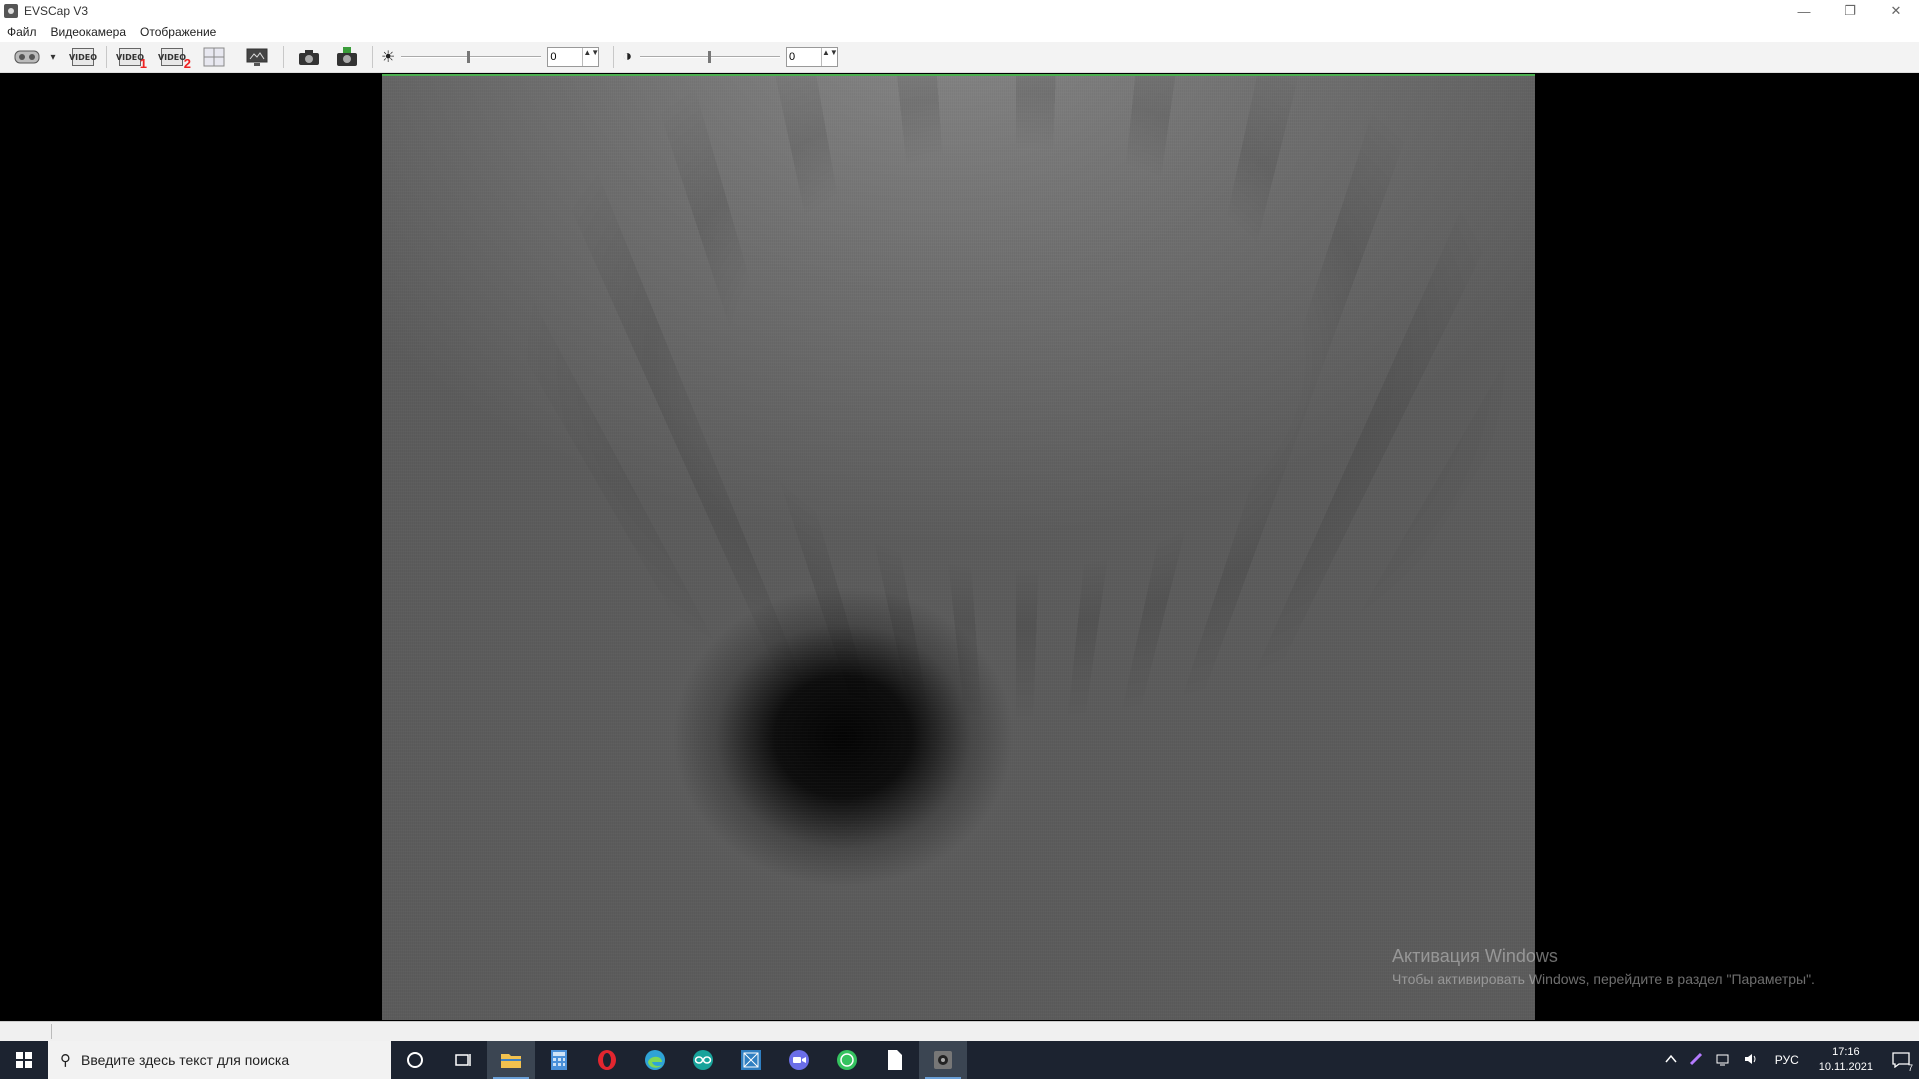 This screenshot has width=1919, height=1079. Describe the element at coordinates (1901, 1060) in the screenshot. I see `notification-center-button: 7` at that location.